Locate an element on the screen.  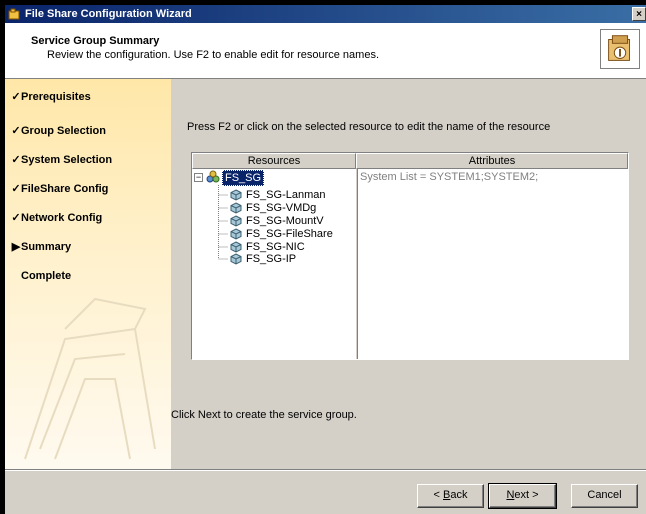
step-system-selection: ✓ System Selection is located at coordinates (88, 160).